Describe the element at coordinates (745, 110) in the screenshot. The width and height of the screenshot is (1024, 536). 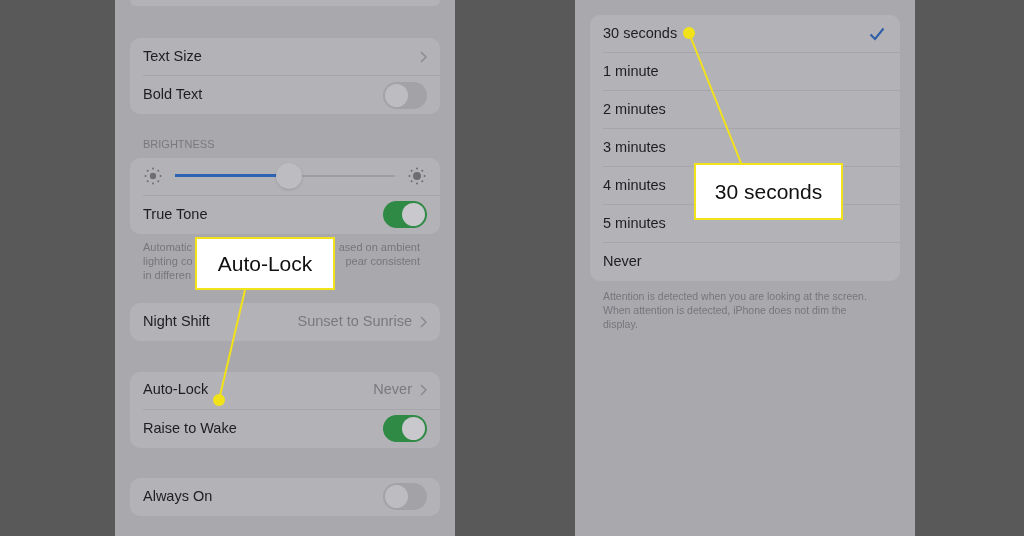
I see `option-row: 2 minutes` at that location.